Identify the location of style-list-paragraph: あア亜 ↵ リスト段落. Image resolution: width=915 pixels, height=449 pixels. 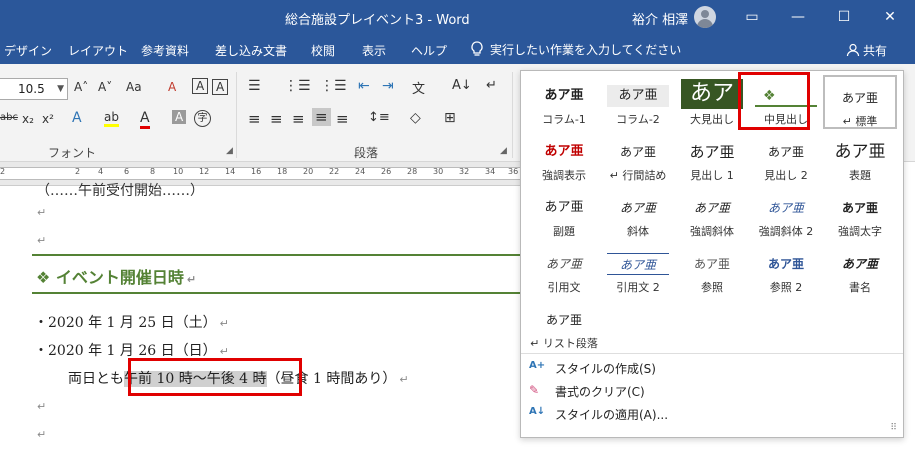
(564, 326).